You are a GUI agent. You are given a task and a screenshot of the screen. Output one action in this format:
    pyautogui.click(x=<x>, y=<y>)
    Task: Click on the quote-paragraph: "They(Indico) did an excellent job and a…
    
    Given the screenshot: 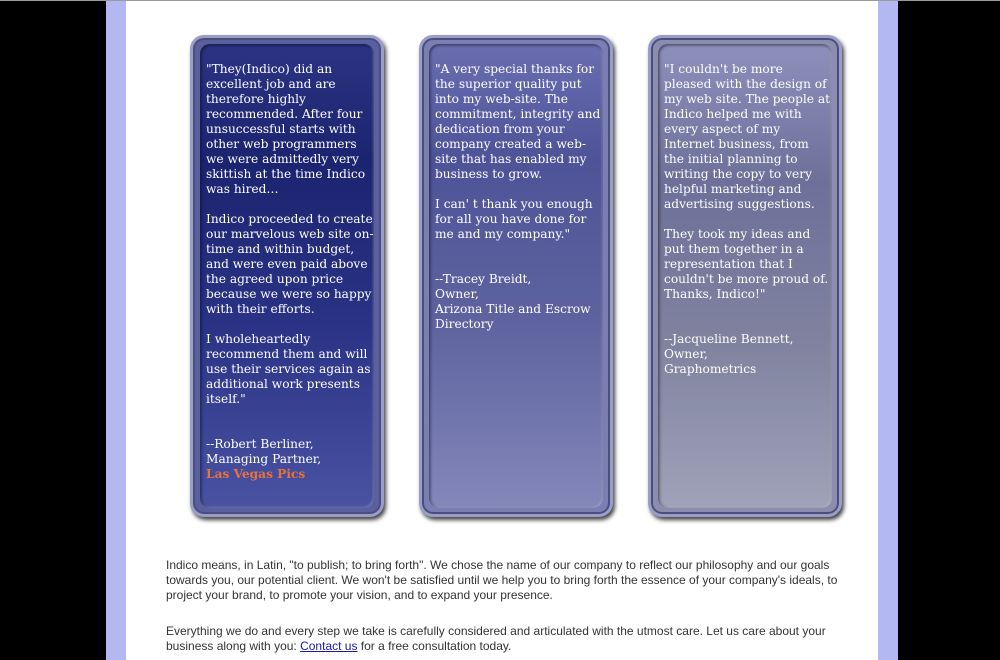 What is the action you would take?
    pyautogui.click(x=286, y=129)
    